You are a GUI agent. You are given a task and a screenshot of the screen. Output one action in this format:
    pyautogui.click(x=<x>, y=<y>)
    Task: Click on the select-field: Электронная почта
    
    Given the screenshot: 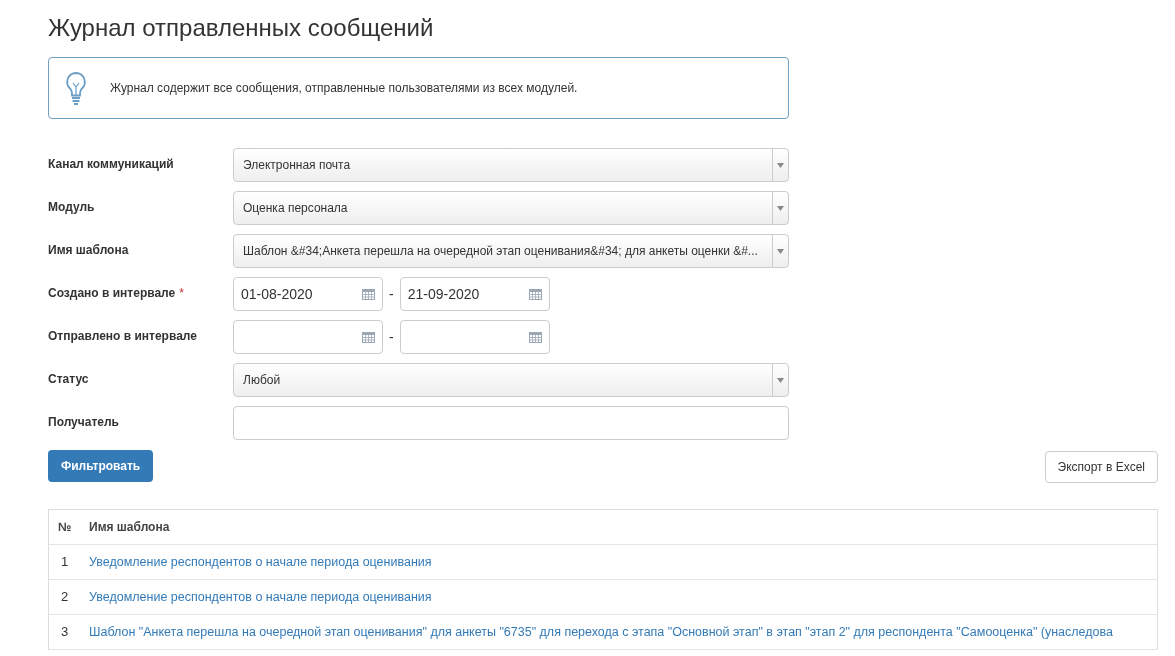 What is the action you would take?
    pyautogui.click(x=511, y=165)
    